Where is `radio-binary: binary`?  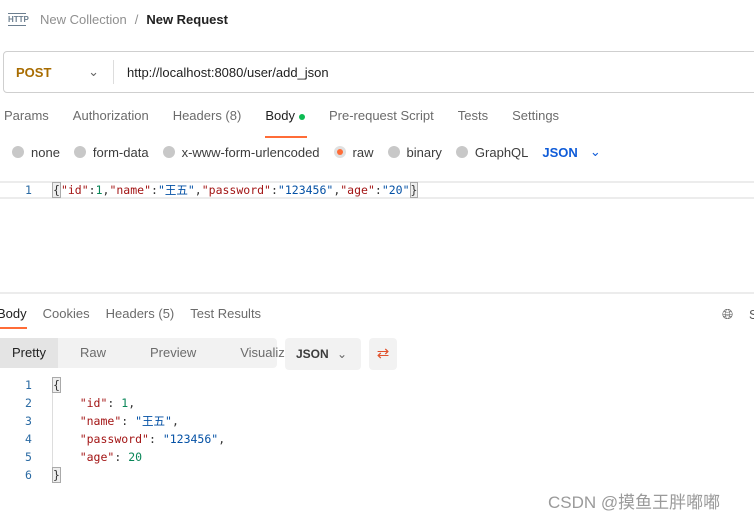
radio-binary: binary is located at coordinates (414, 152).